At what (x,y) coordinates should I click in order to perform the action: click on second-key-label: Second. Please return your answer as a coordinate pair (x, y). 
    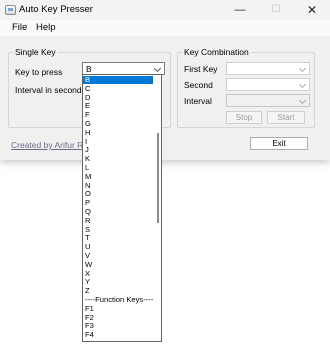
    Looking at the image, I should click on (198, 85).